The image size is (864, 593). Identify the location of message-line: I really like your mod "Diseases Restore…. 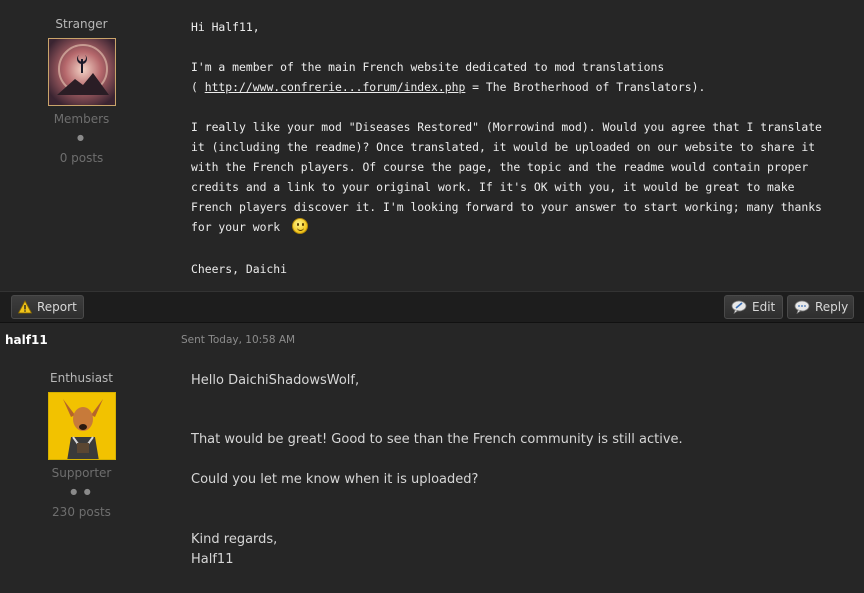
(506, 127).